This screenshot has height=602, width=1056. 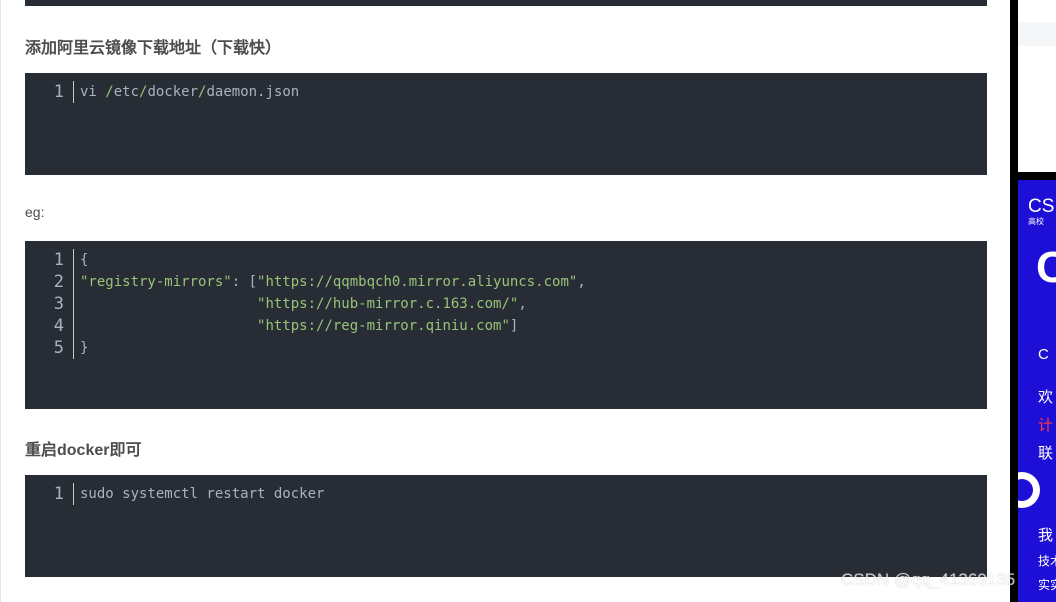 I want to click on code-line: {, so click(x=333, y=260).